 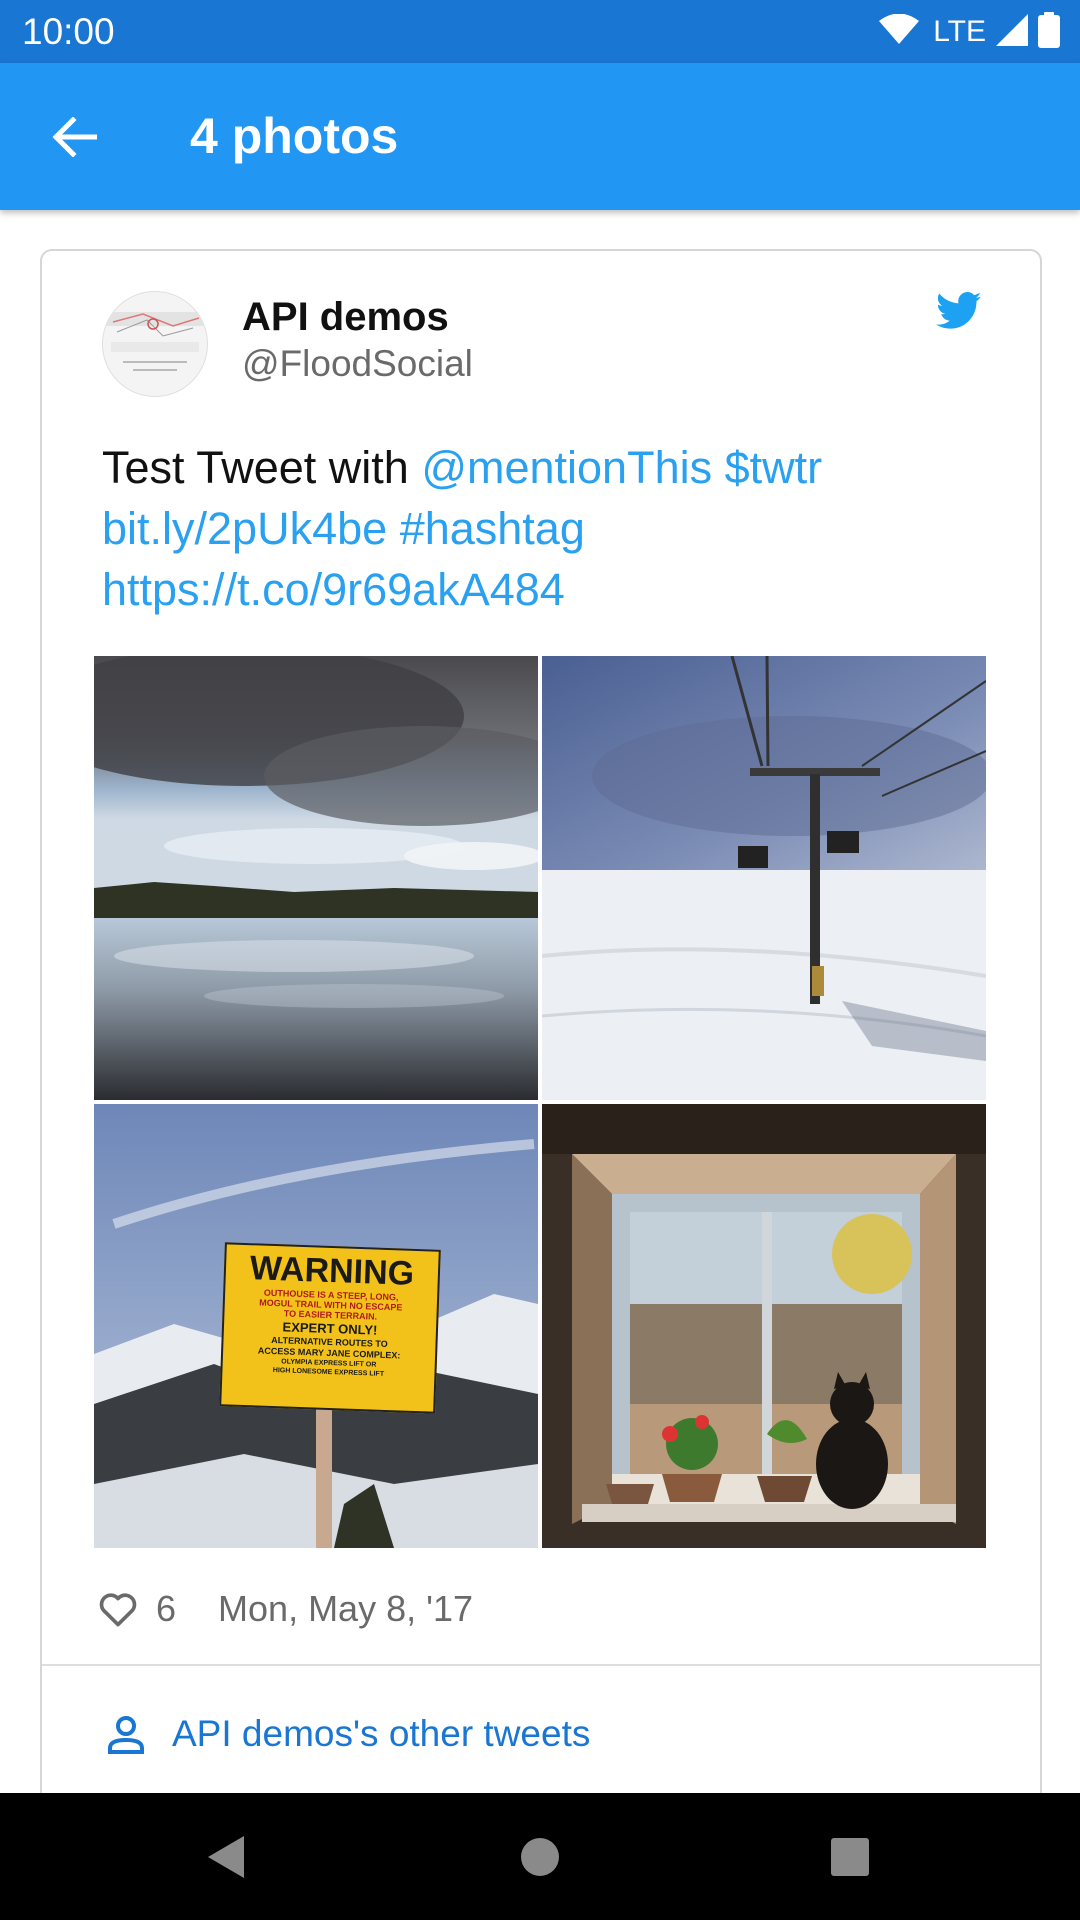 I want to click on nav-home-icon, so click(x=540, y=1857).